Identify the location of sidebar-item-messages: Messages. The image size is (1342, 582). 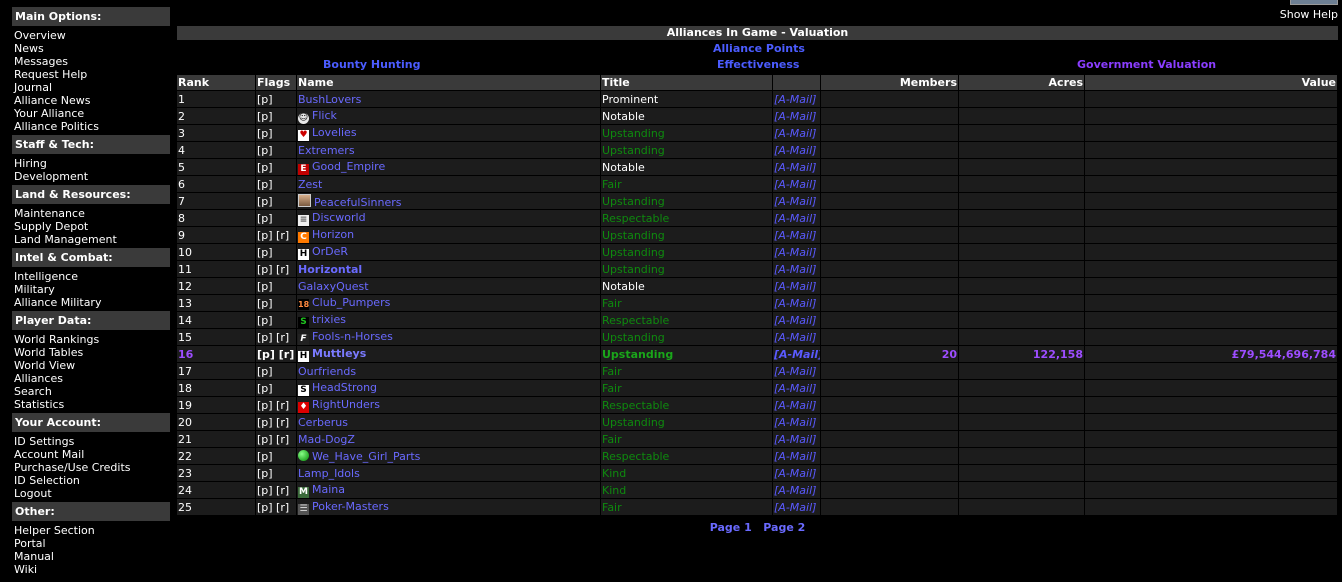
(91, 61).